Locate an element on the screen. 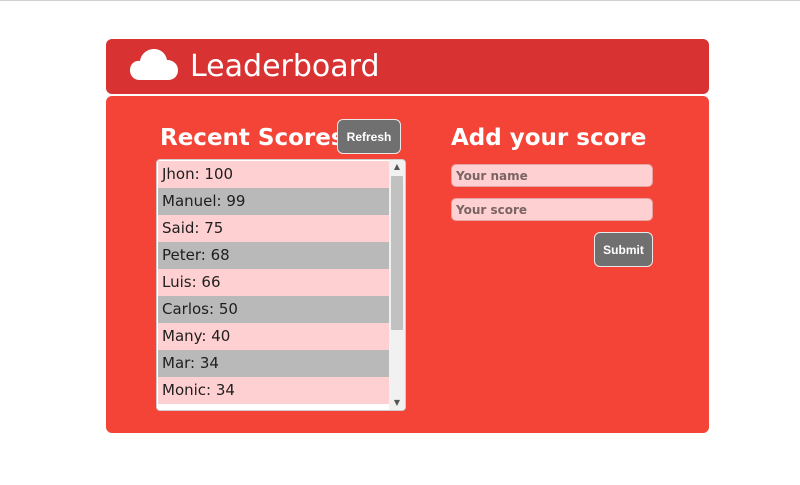 Image resolution: width=800 pixels, height=485 pixels. vertical-scrollbar: ▲ ▼ is located at coordinates (397, 285).